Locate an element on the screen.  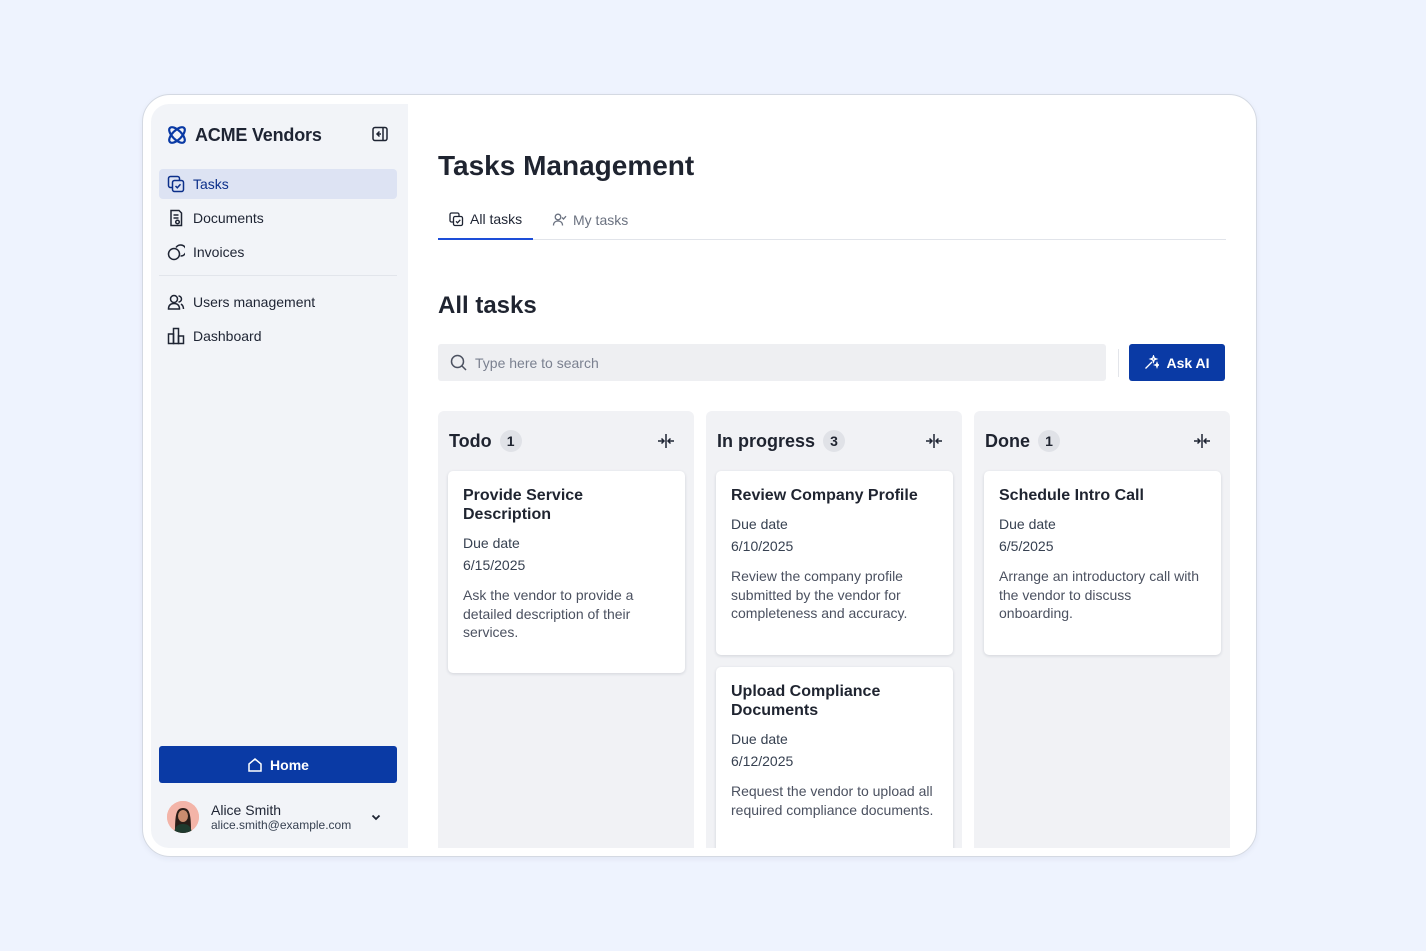
ask-ai-label: Ask AI is located at coordinates (1188, 362).